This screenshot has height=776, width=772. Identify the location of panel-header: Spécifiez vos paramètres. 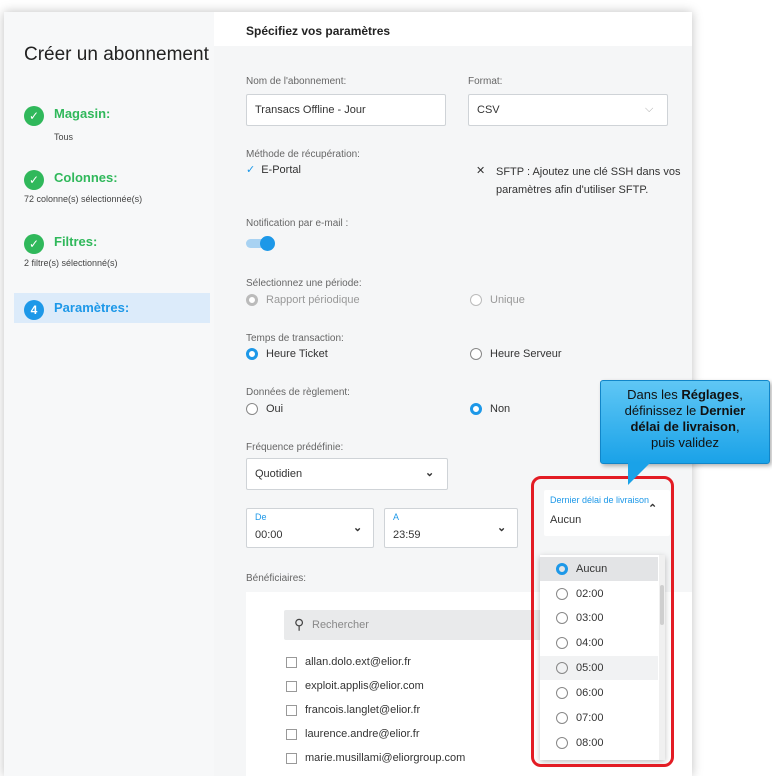
(453, 29).